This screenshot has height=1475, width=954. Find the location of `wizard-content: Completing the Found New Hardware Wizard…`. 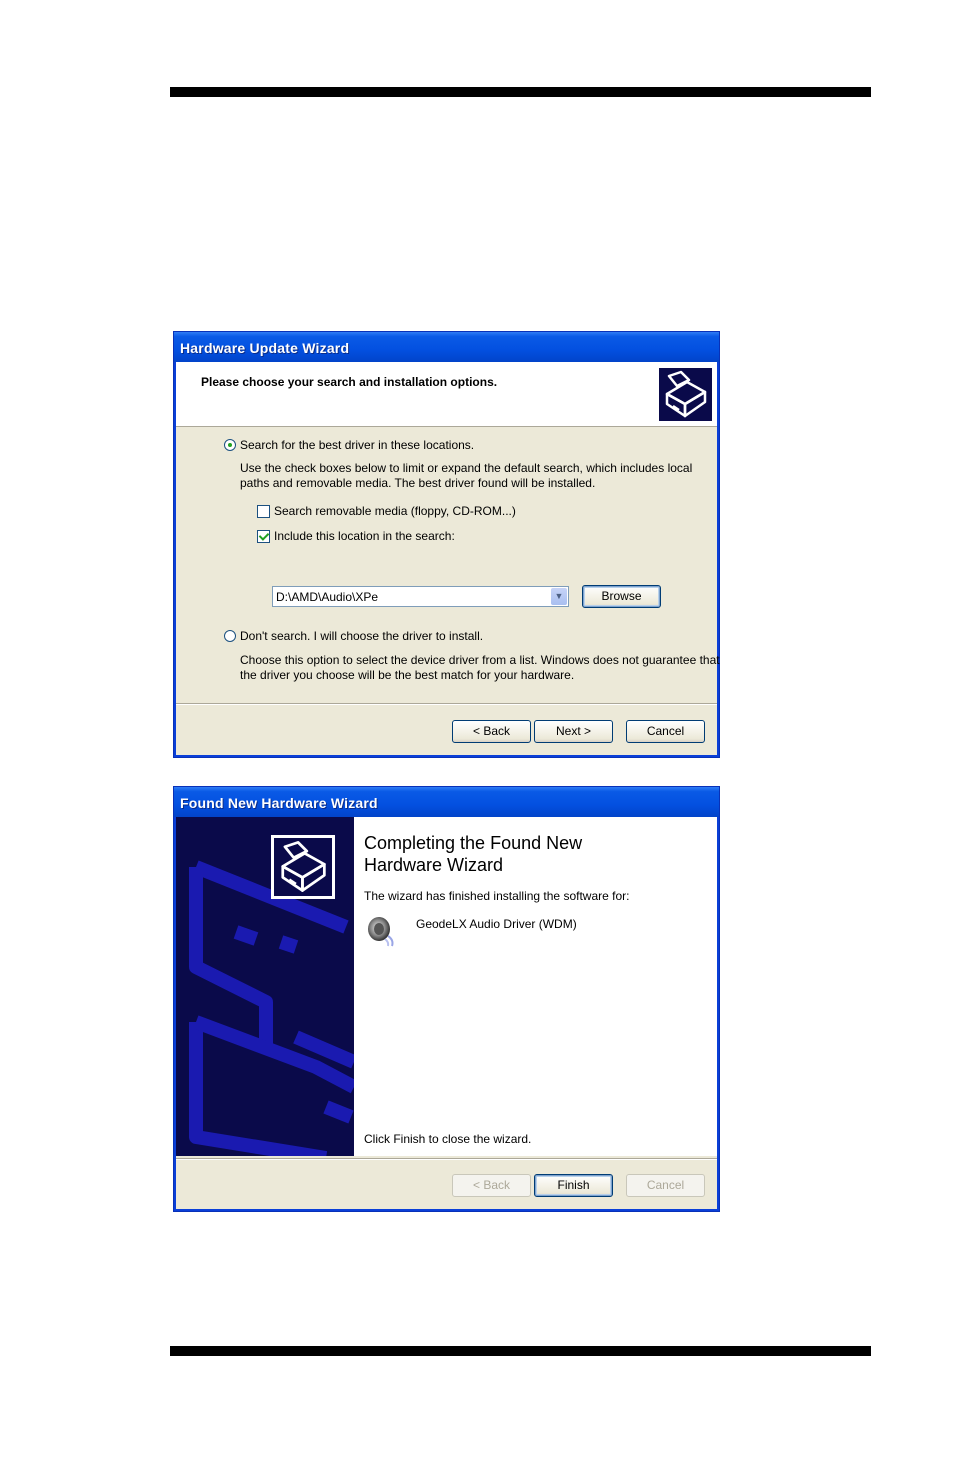

wizard-content: Completing the Found New Hardware Wizard… is located at coordinates (535, 986).